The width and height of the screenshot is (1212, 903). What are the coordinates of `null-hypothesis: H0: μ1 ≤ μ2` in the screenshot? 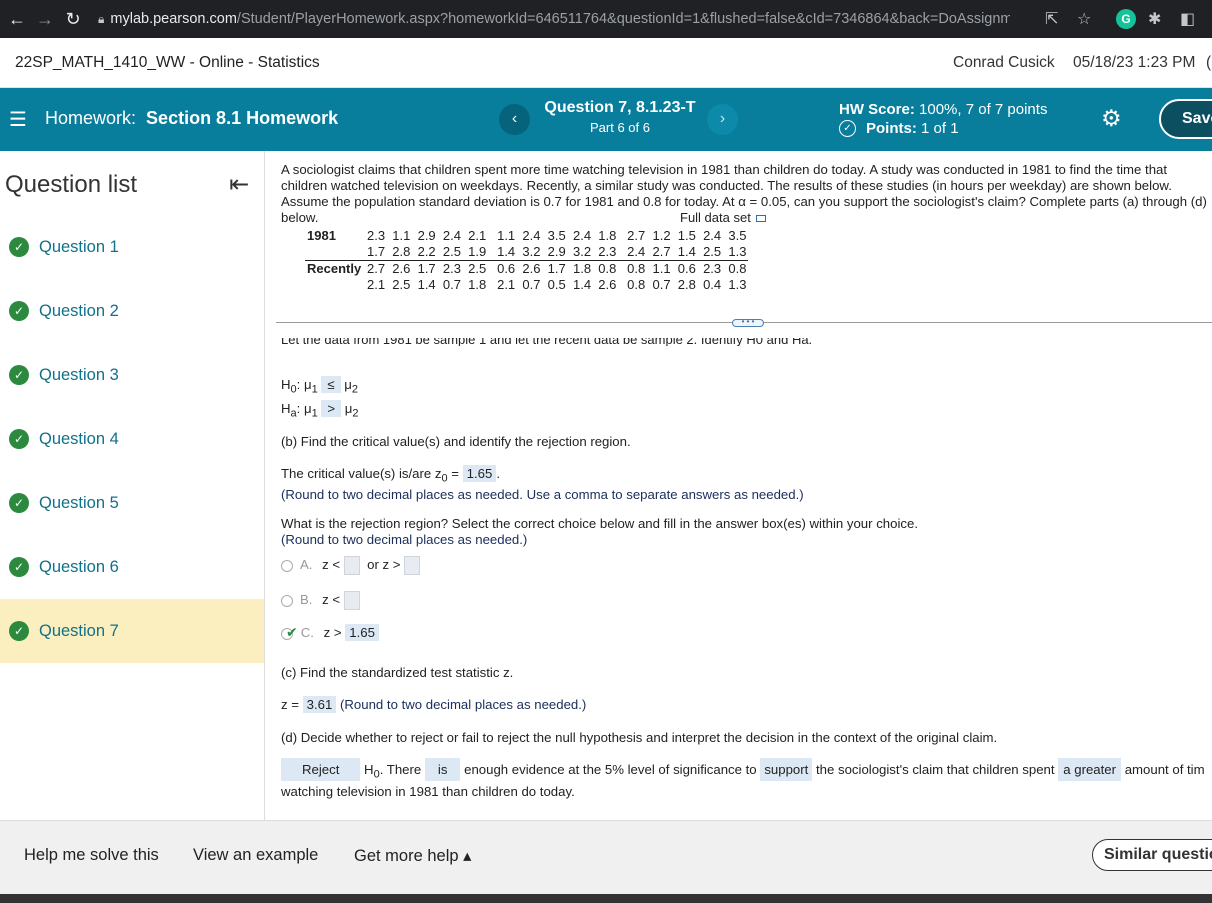 It's located at (320, 386).